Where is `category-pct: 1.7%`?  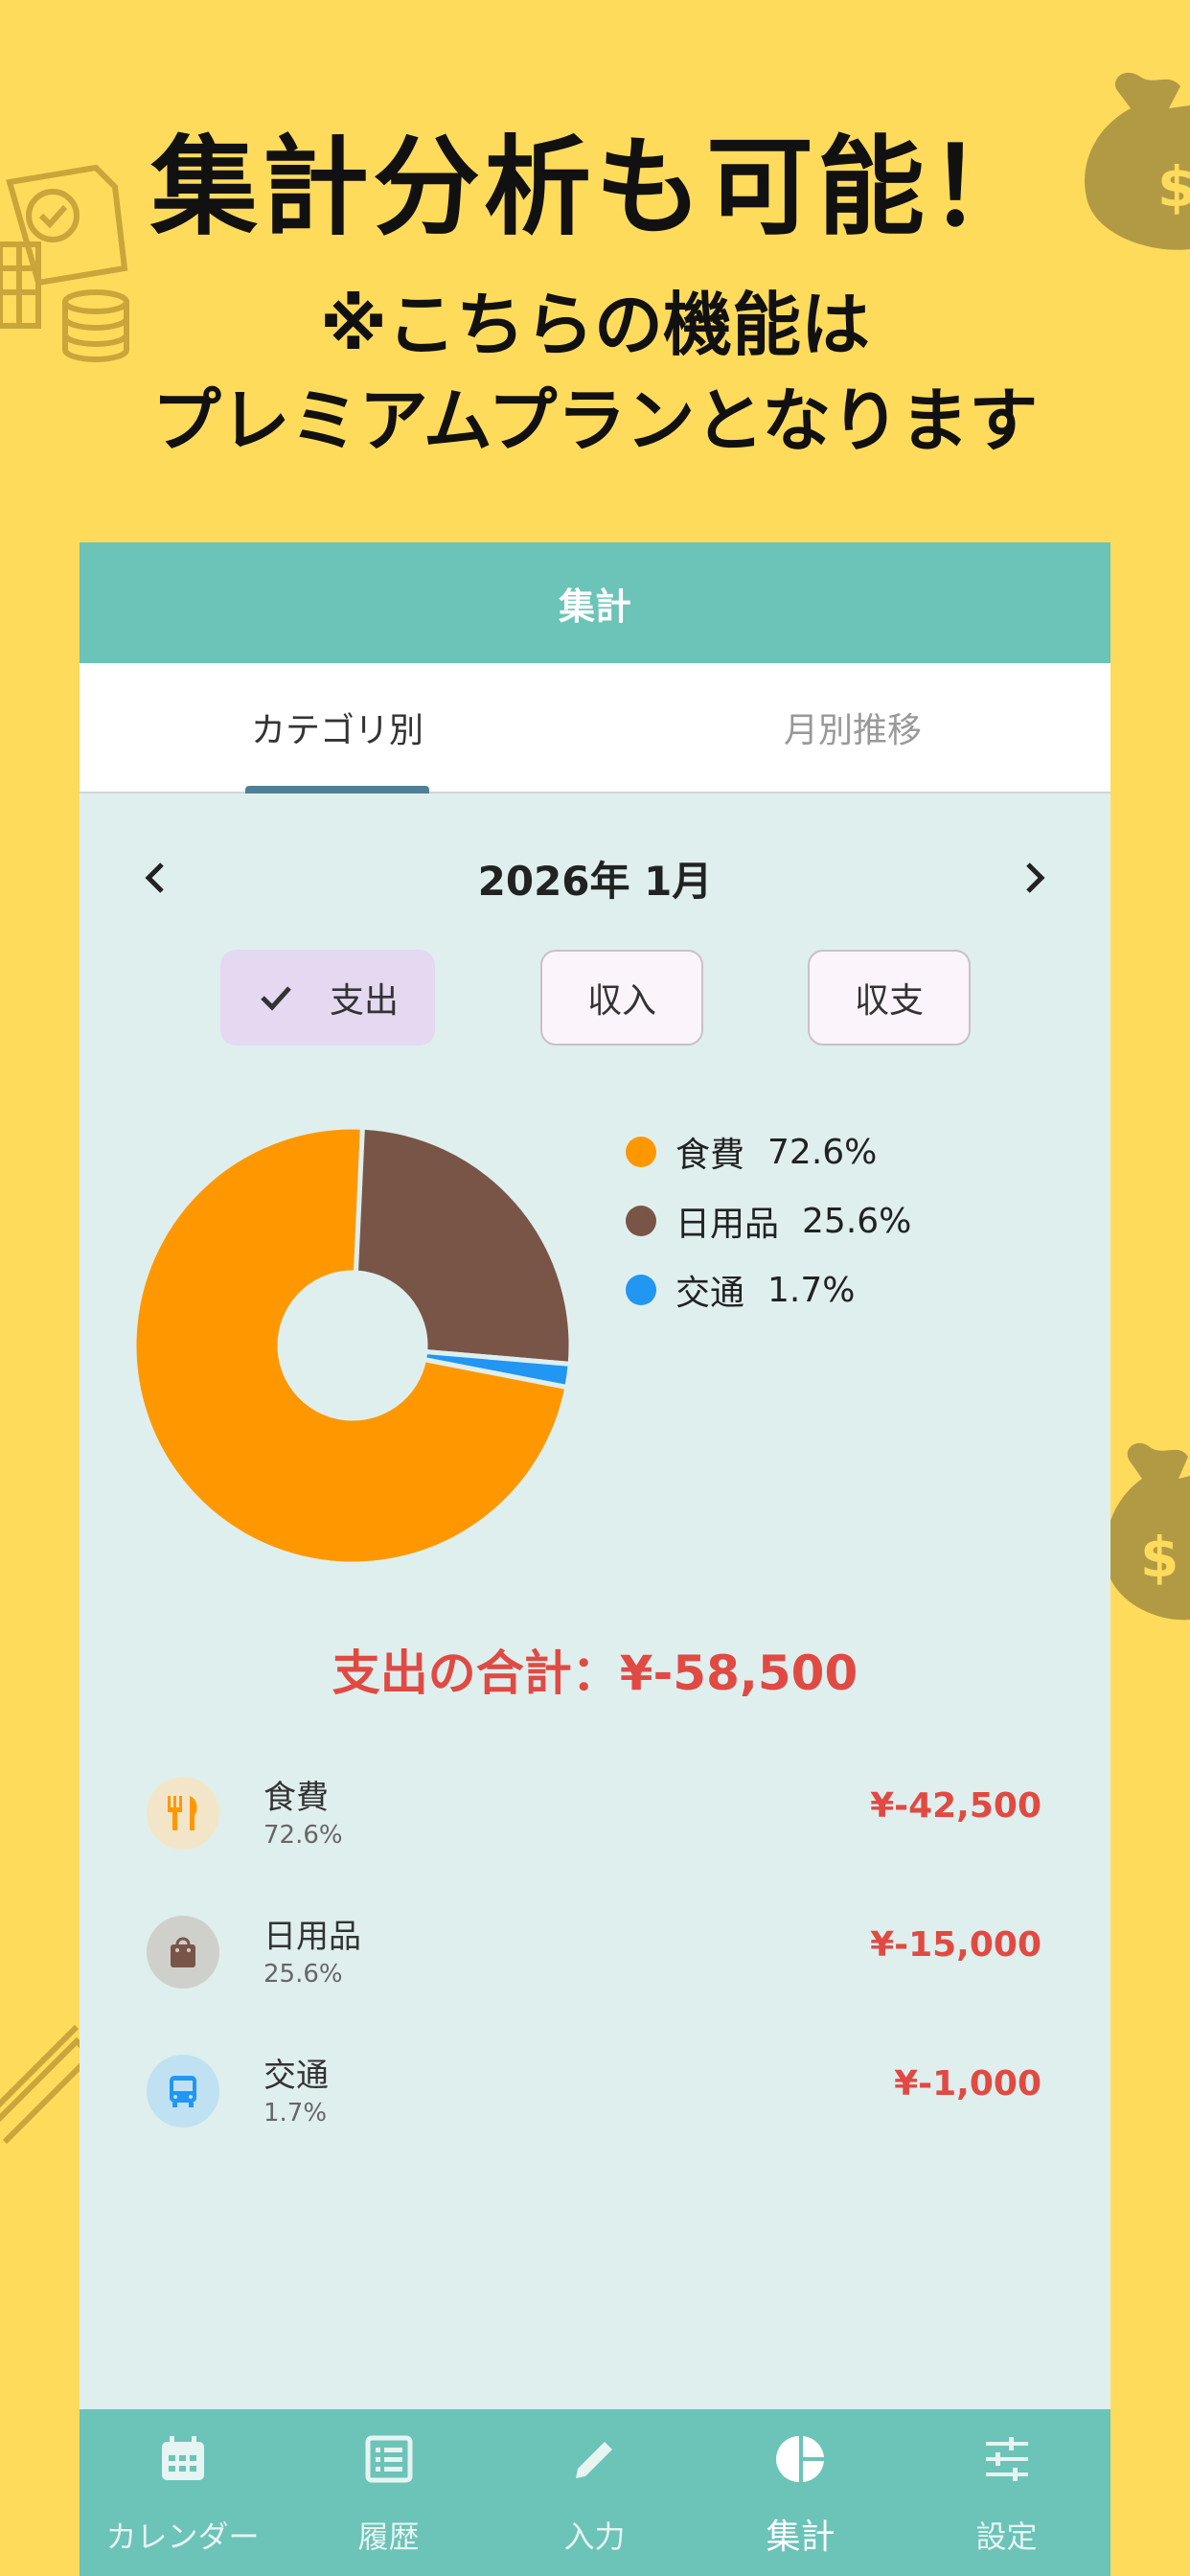
category-pct: 1.7% is located at coordinates (295, 2113).